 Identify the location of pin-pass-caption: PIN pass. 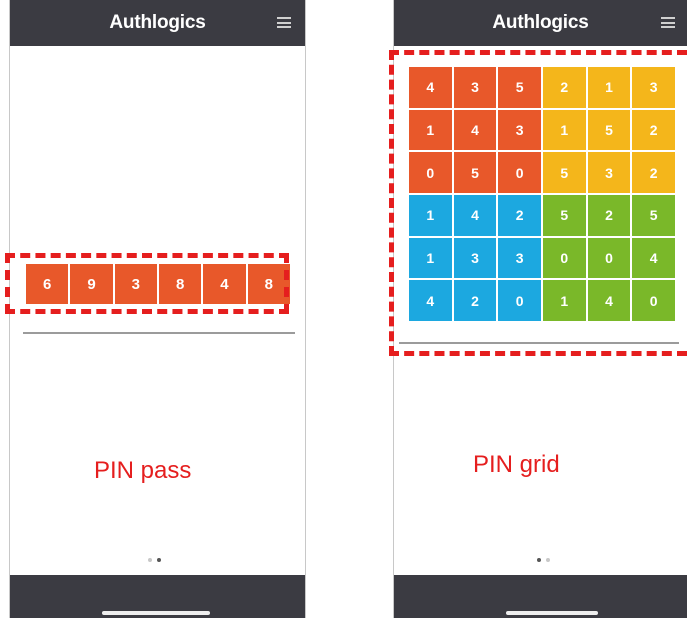
(143, 470).